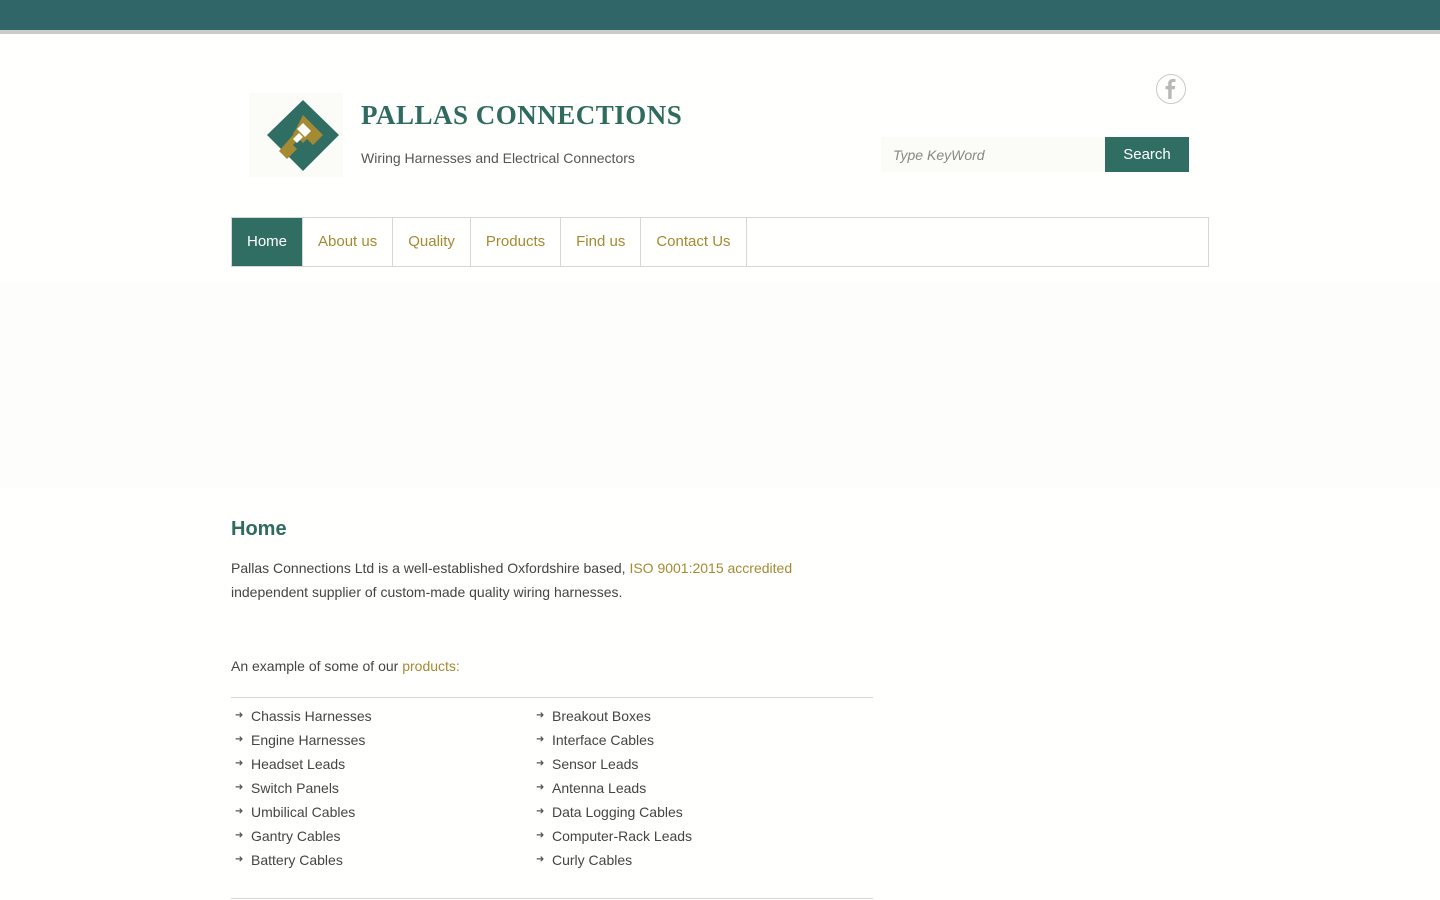 The width and height of the screenshot is (1440, 900). Describe the element at coordinates (348, 242) in the screenshot. I see `nav-item-about-us: About us` at that location.